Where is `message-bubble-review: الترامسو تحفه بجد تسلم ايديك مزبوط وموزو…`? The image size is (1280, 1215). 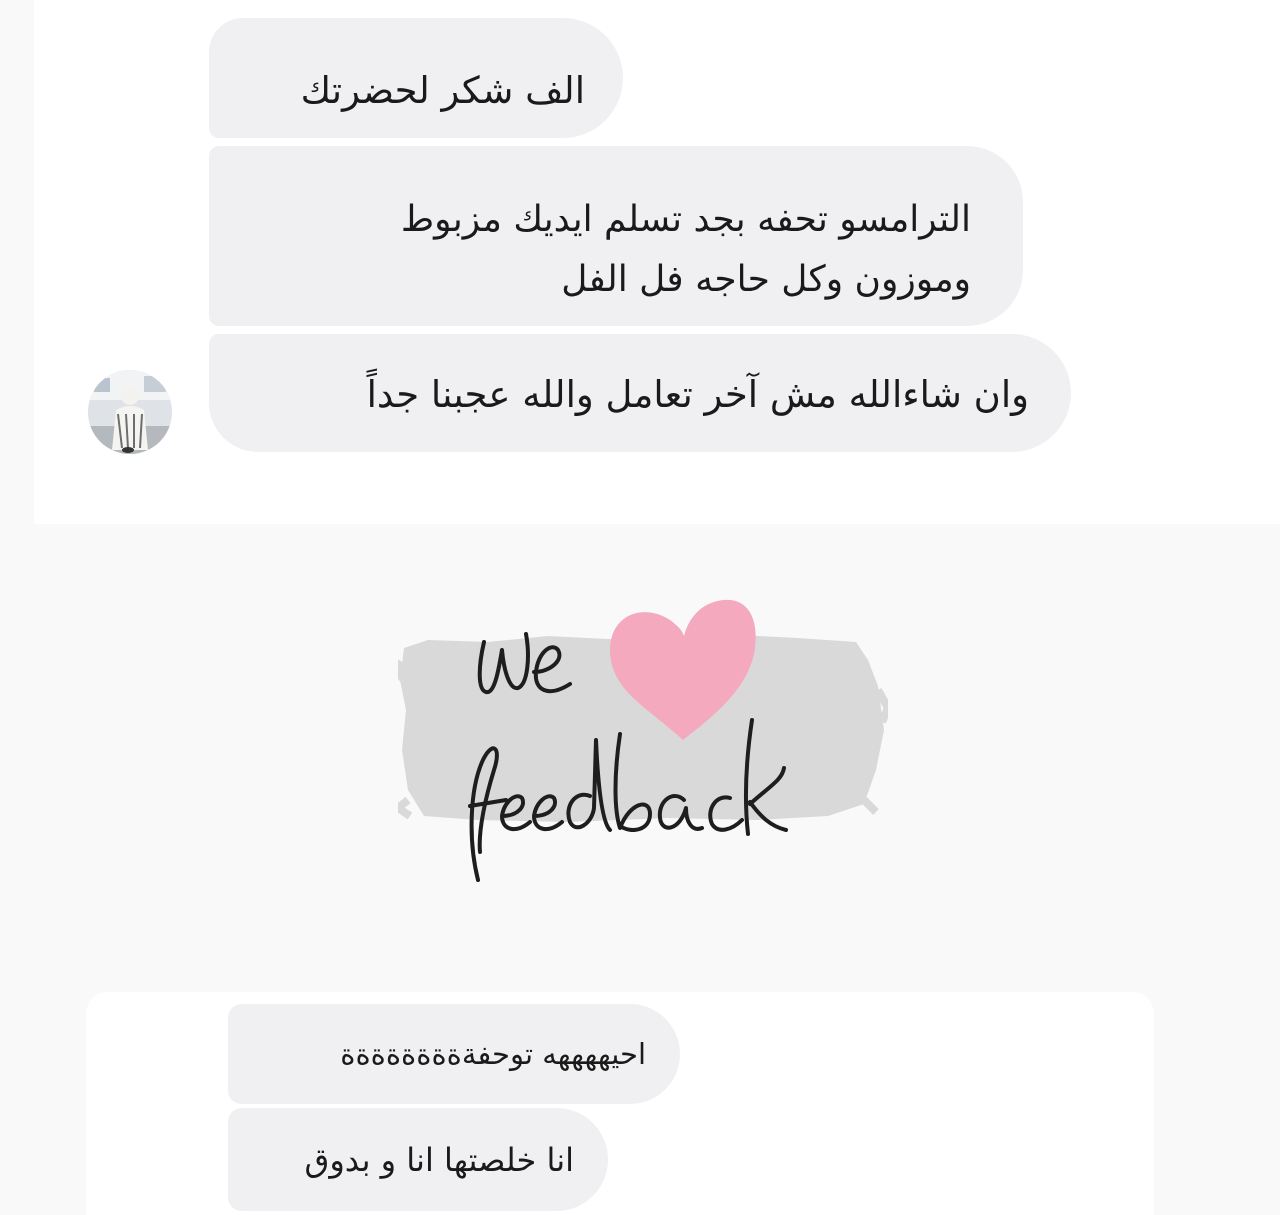 message-bubble-review: الترامسو تحفه بجد تسلم ايديك مزبوط وموزو… is located at coordinates (616, 236).